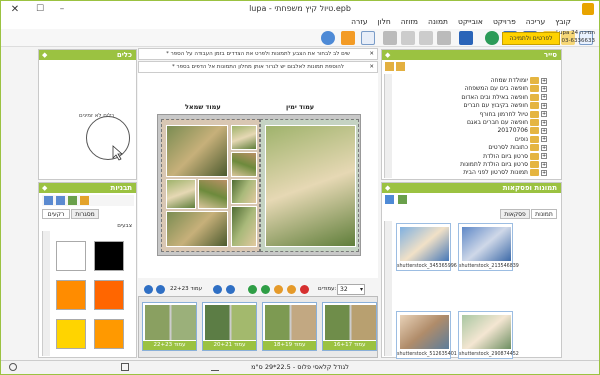 This screenshot has width=600, height=375. Describe the element at coordinates (535, 21) in the screenshot. I see `menu-item: עריכה` at that location.